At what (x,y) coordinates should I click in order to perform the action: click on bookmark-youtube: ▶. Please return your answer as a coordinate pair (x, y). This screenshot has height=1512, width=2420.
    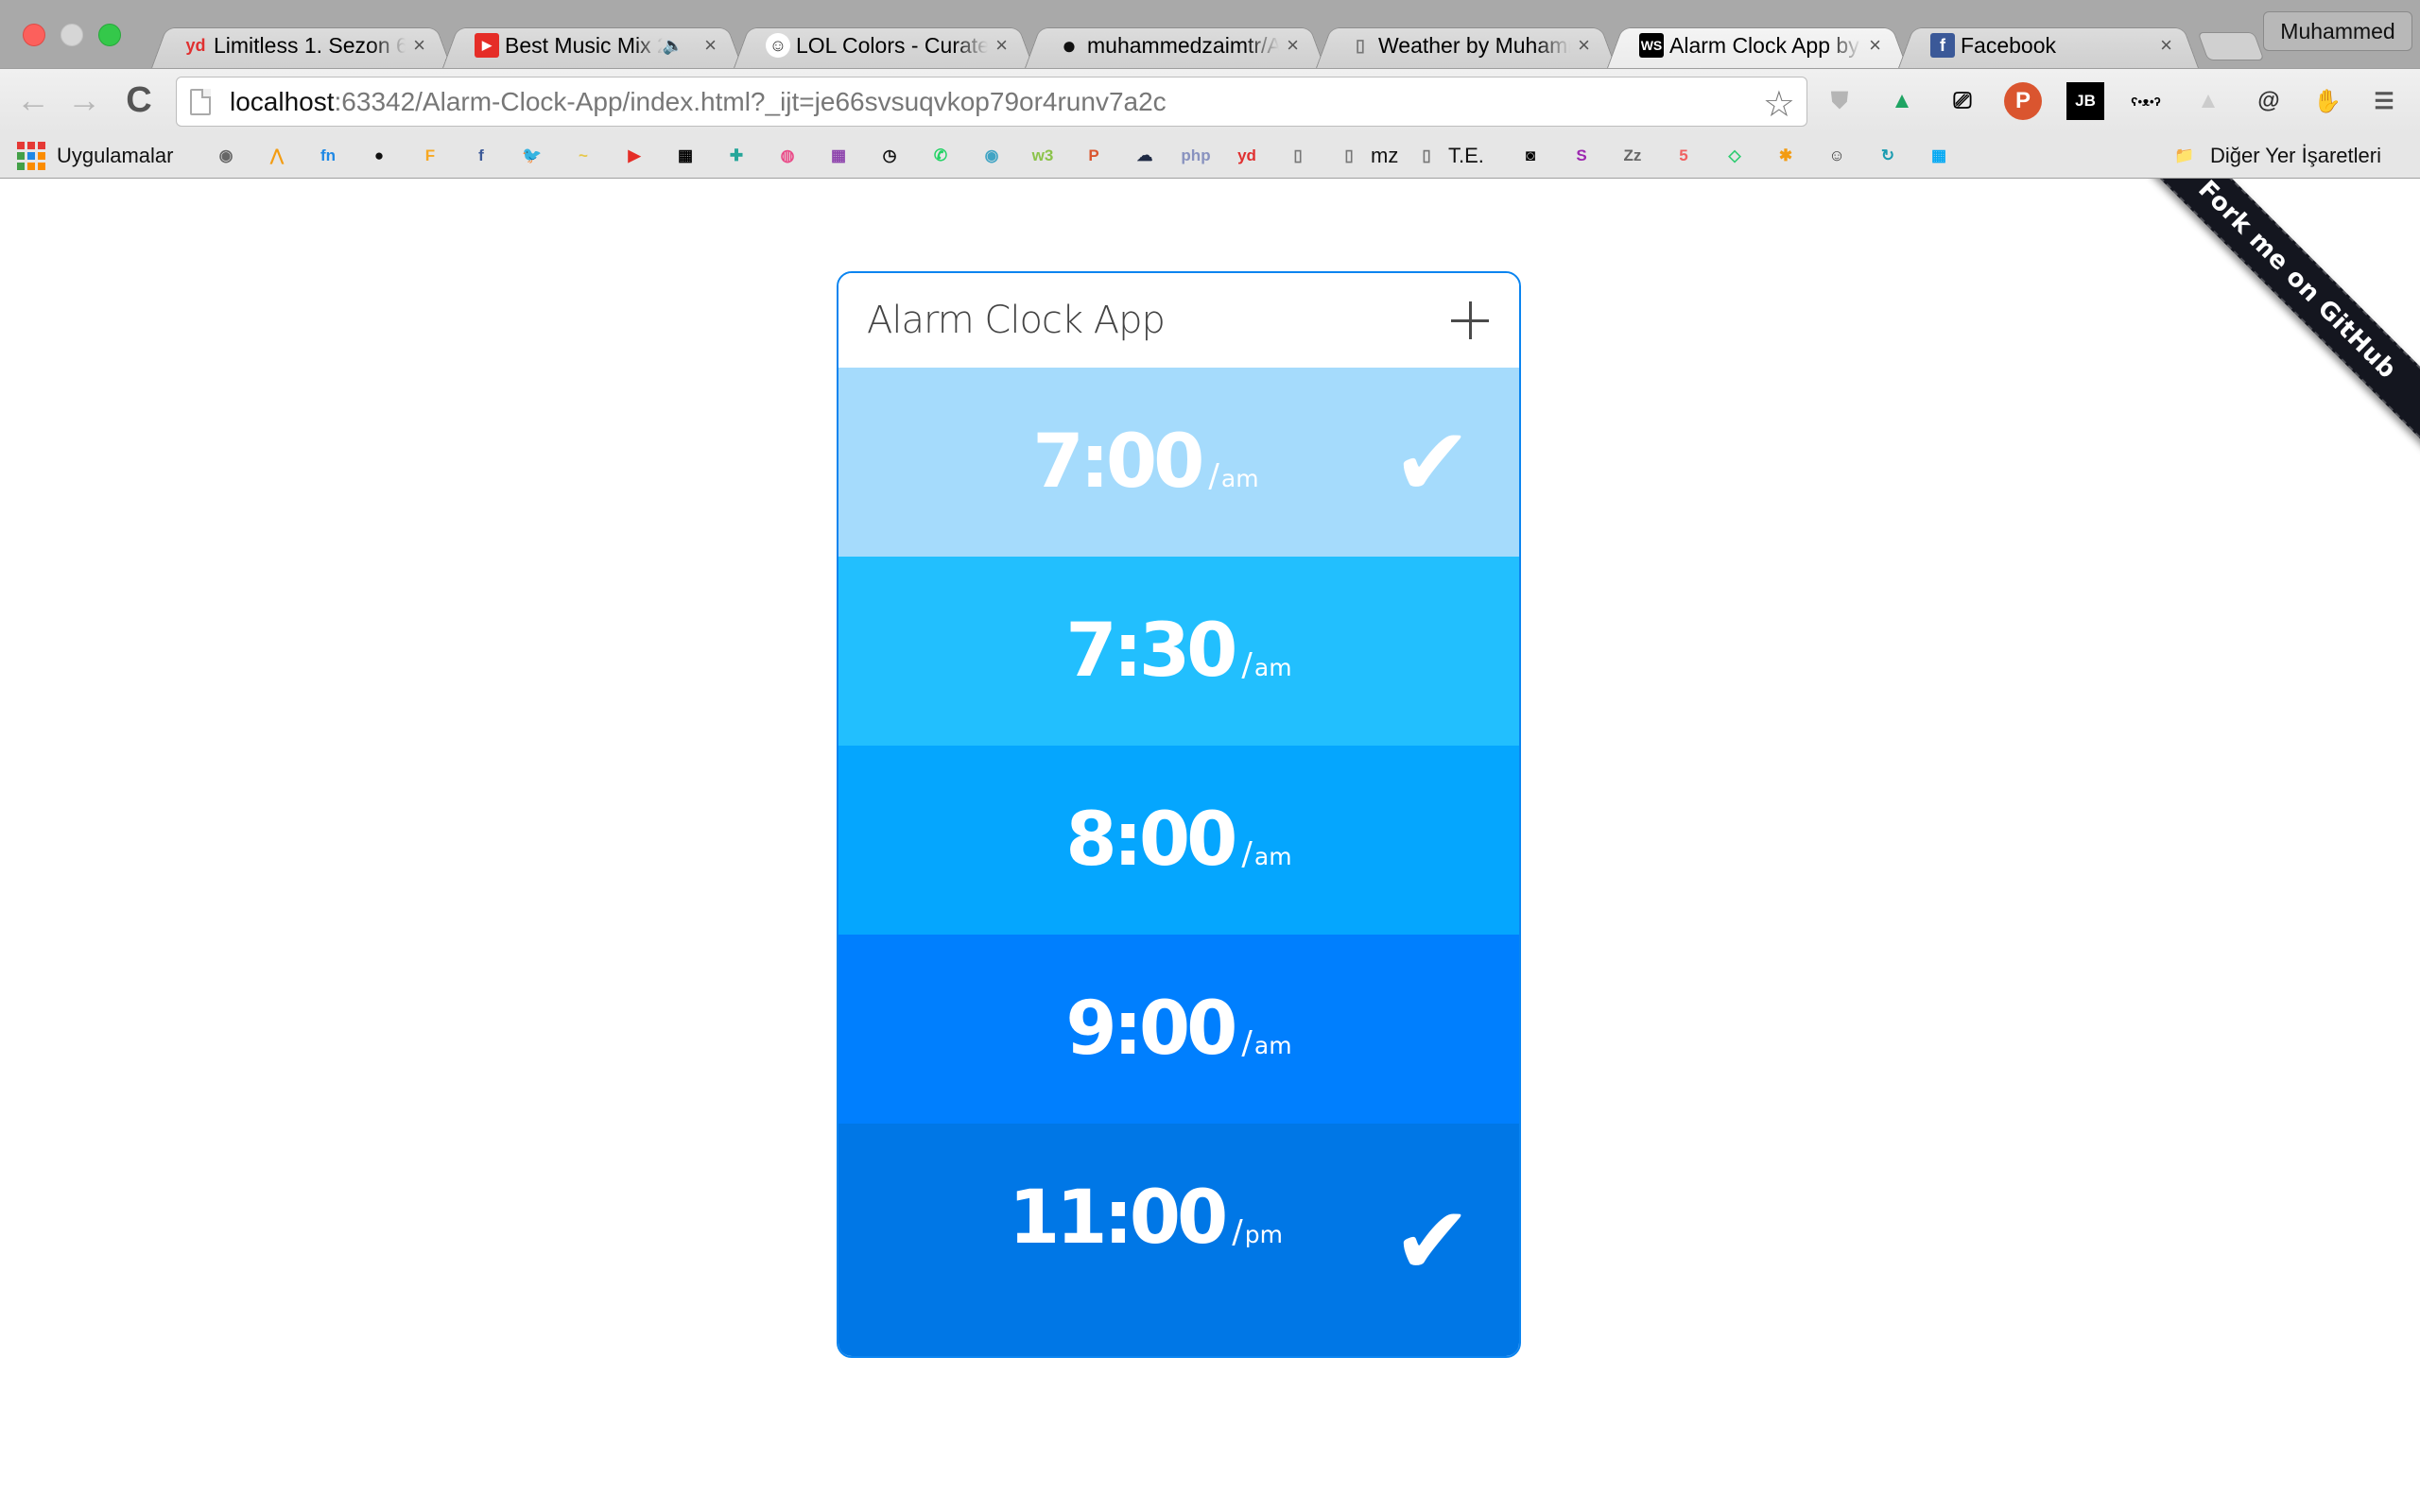
    Looking at the image, I should click on (634, 156).